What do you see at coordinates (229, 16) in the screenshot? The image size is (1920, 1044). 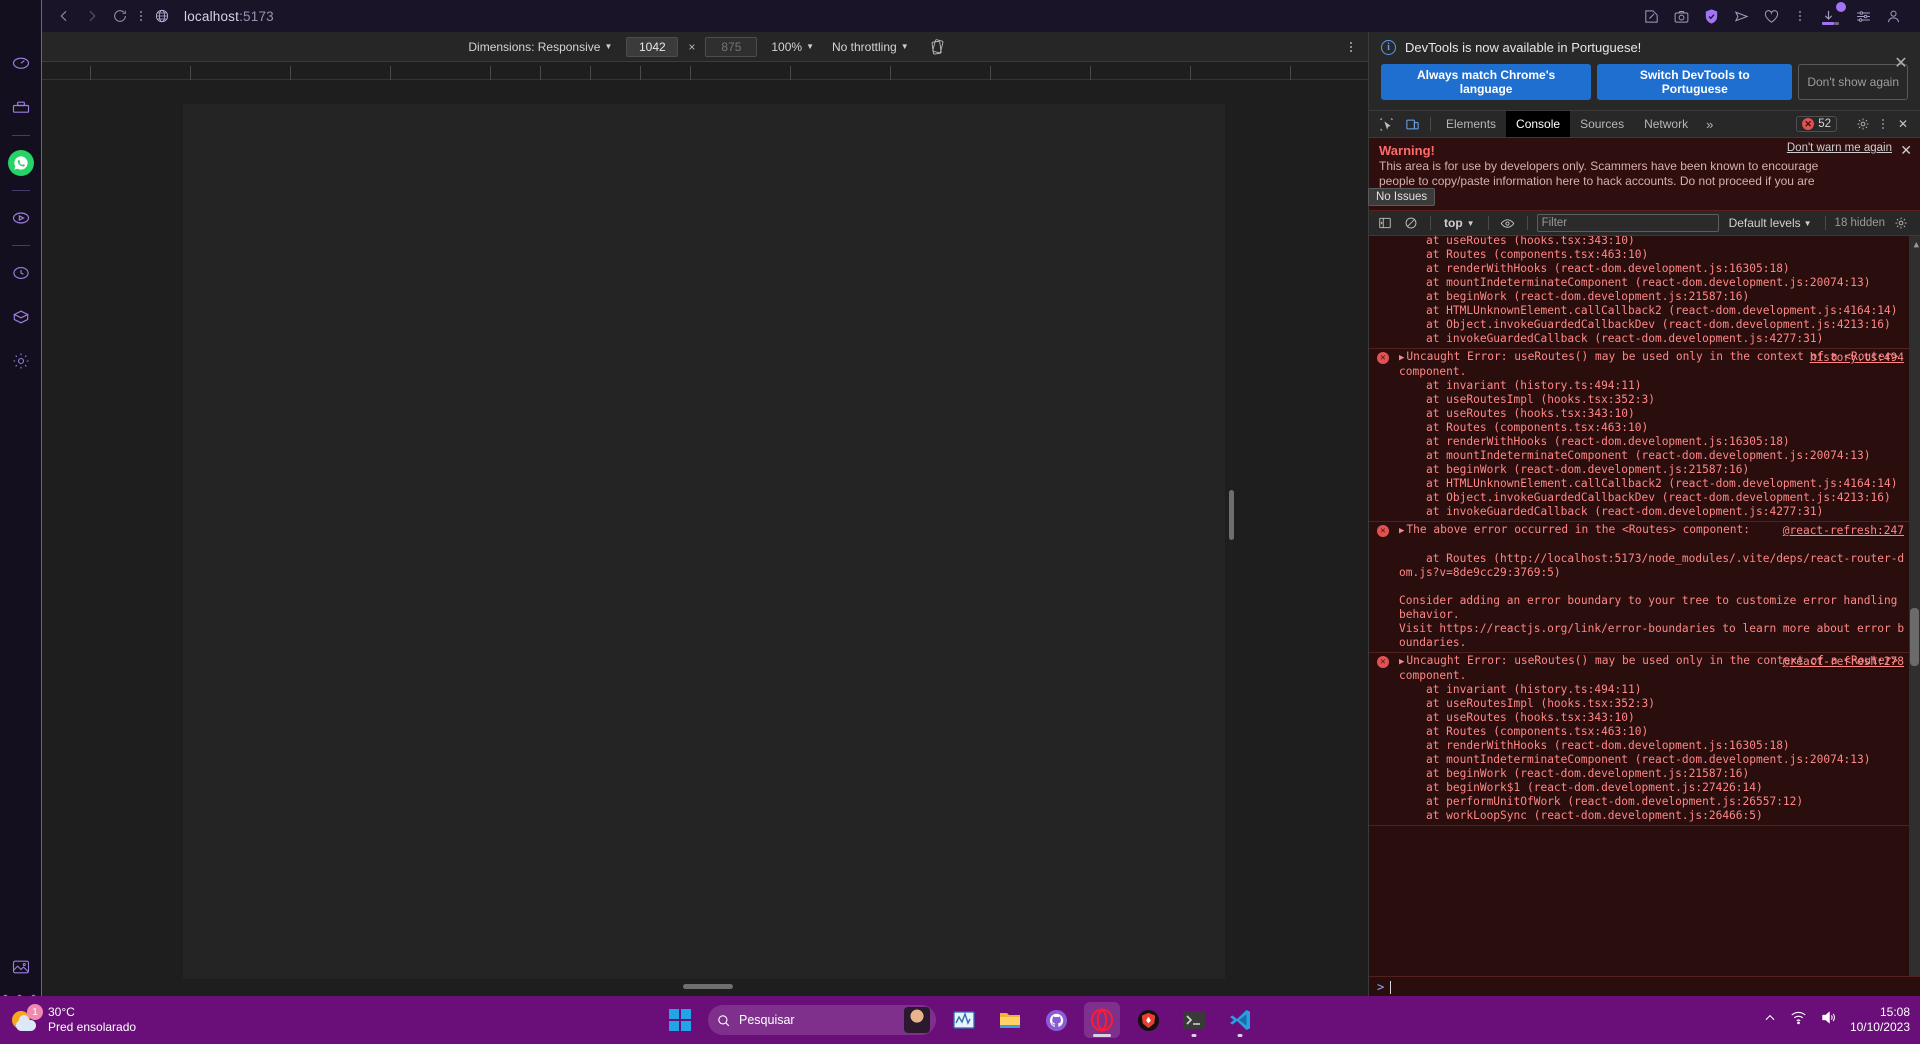 I see `address-bar: localhost:5173` at bounding box center [229, 16].